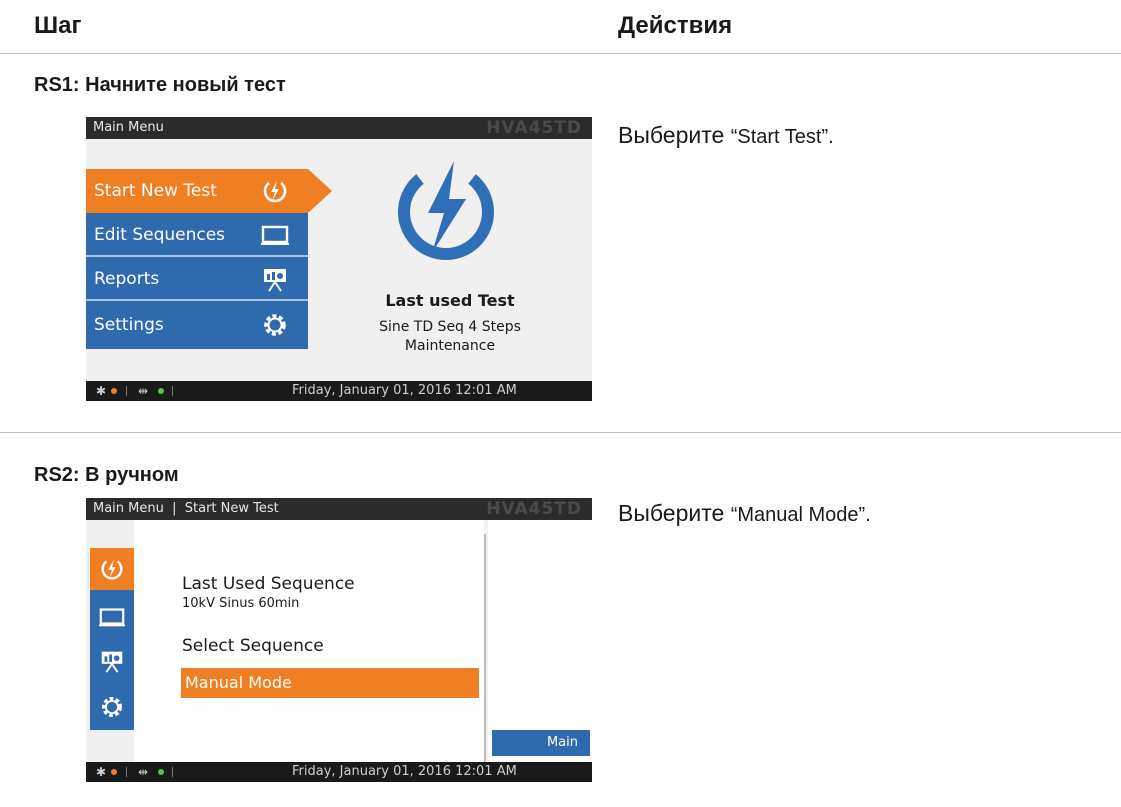 The width and height of the screenshot is (1121, 807). I want to click on menu-reports-label: Reports, so click(127, 279).